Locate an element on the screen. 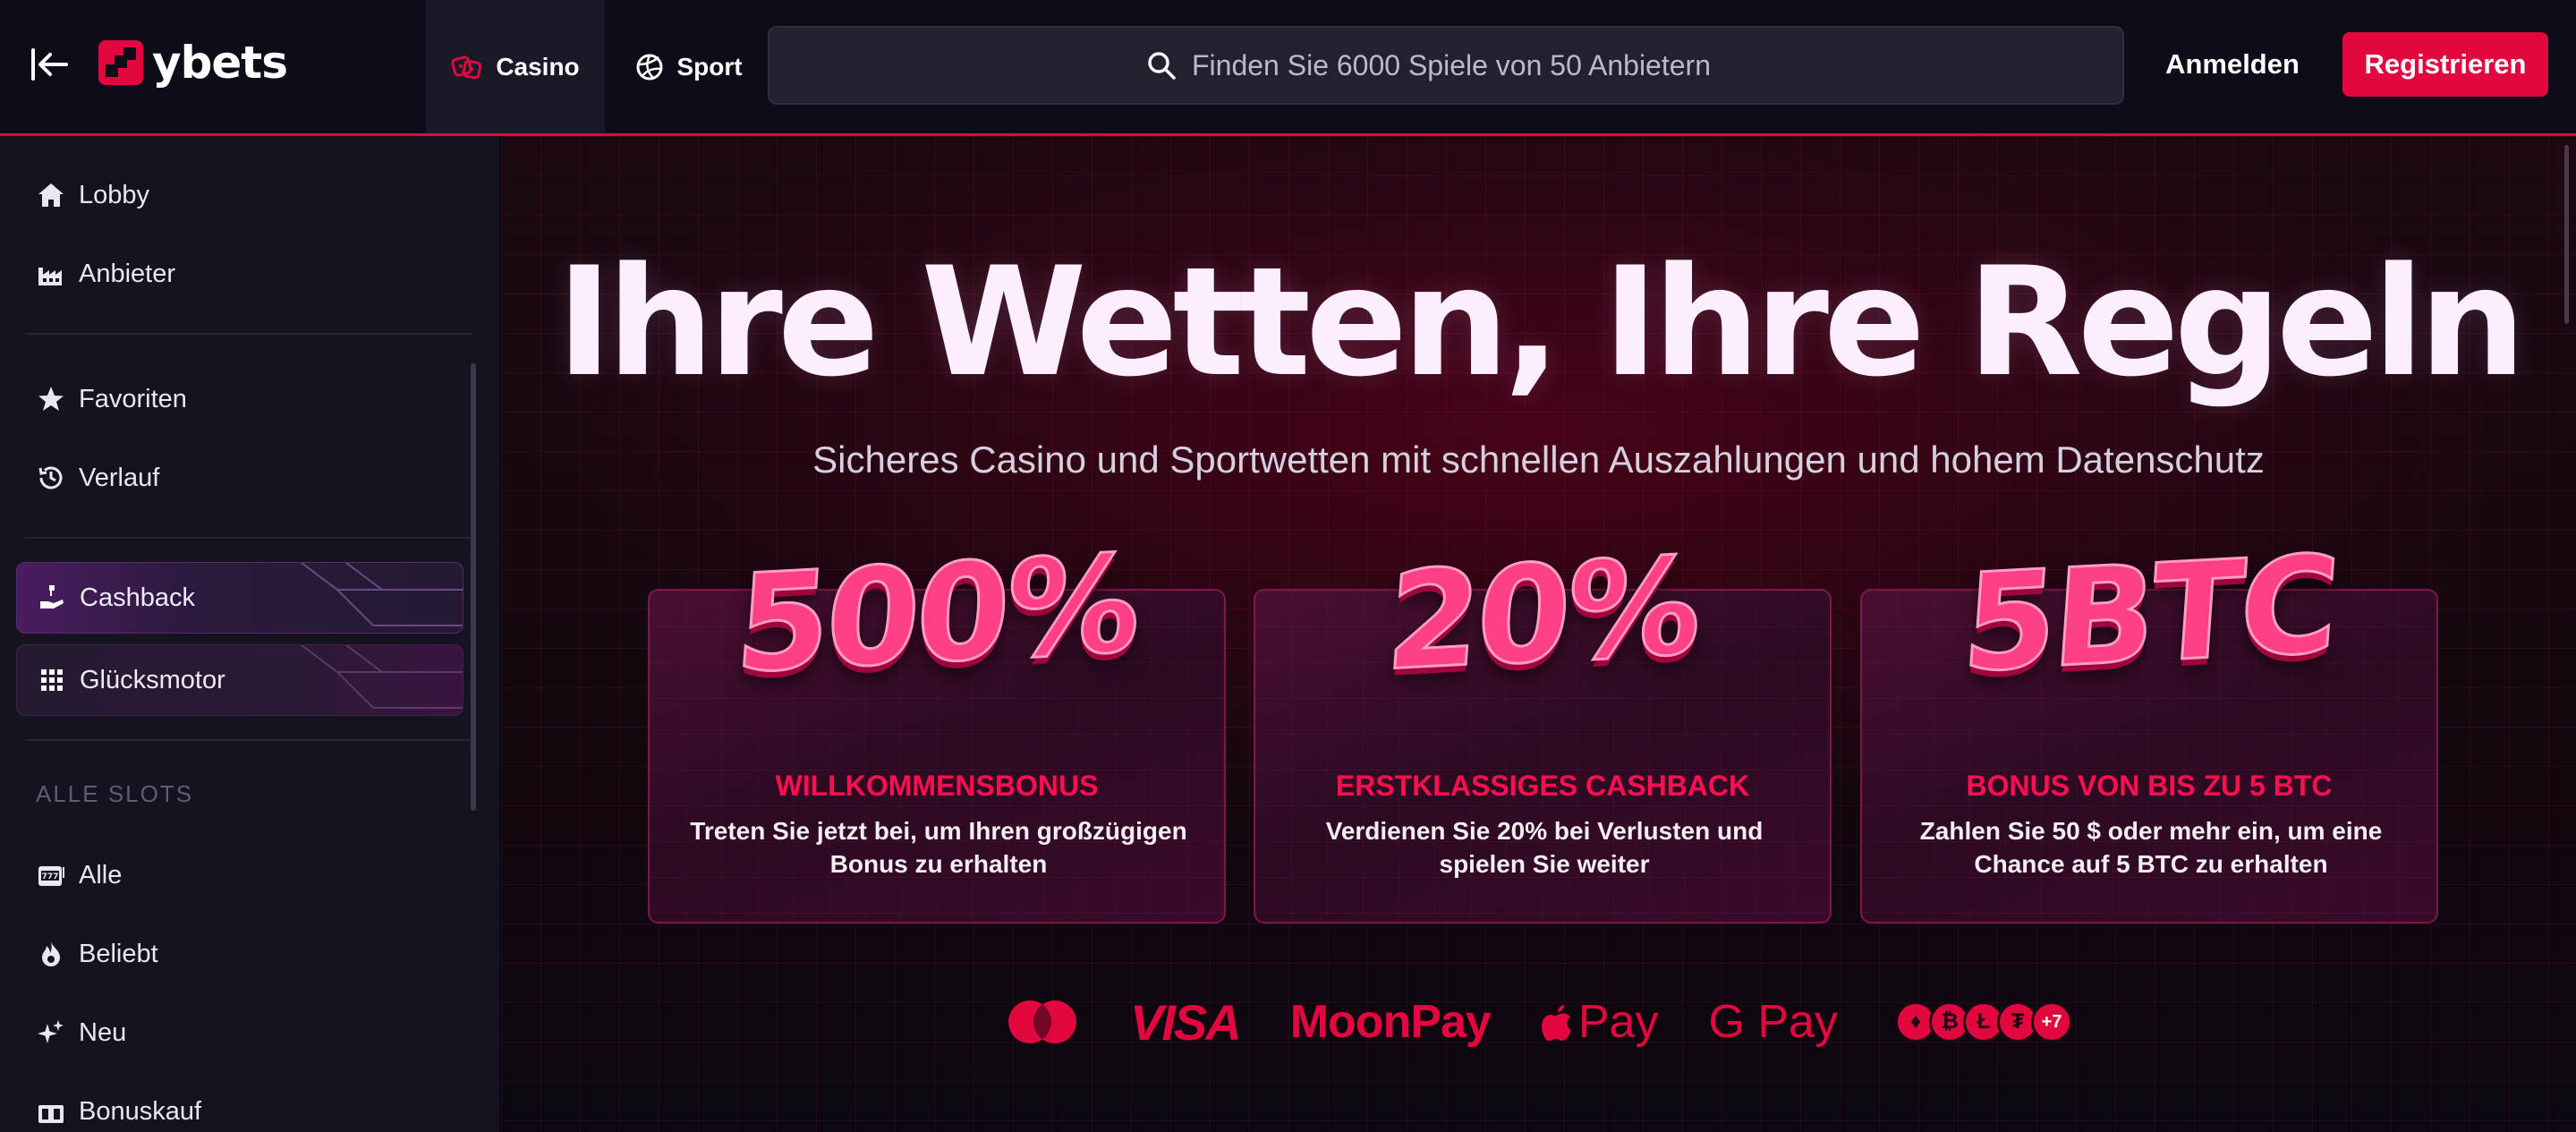  collapse-sidebar-icon is located at coordinates (50, 64).